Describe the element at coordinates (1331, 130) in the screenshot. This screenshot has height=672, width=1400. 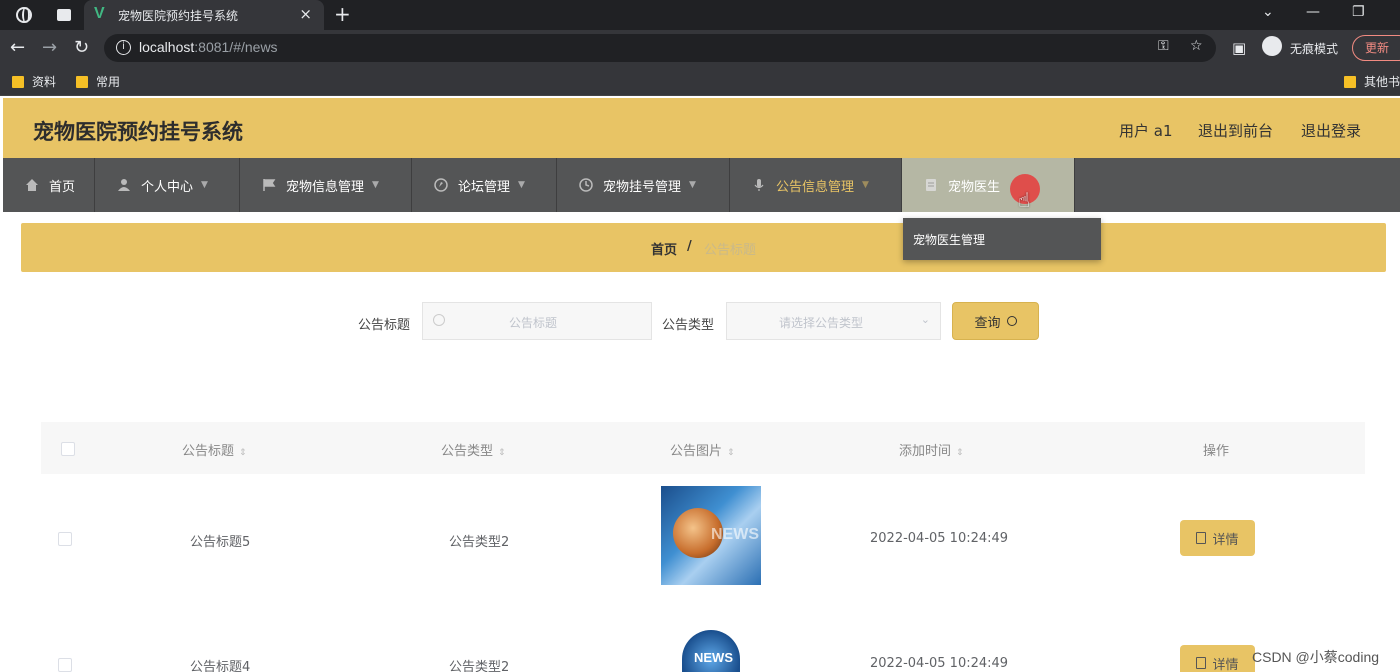
I see `logout-link: 退出登录` at that location.